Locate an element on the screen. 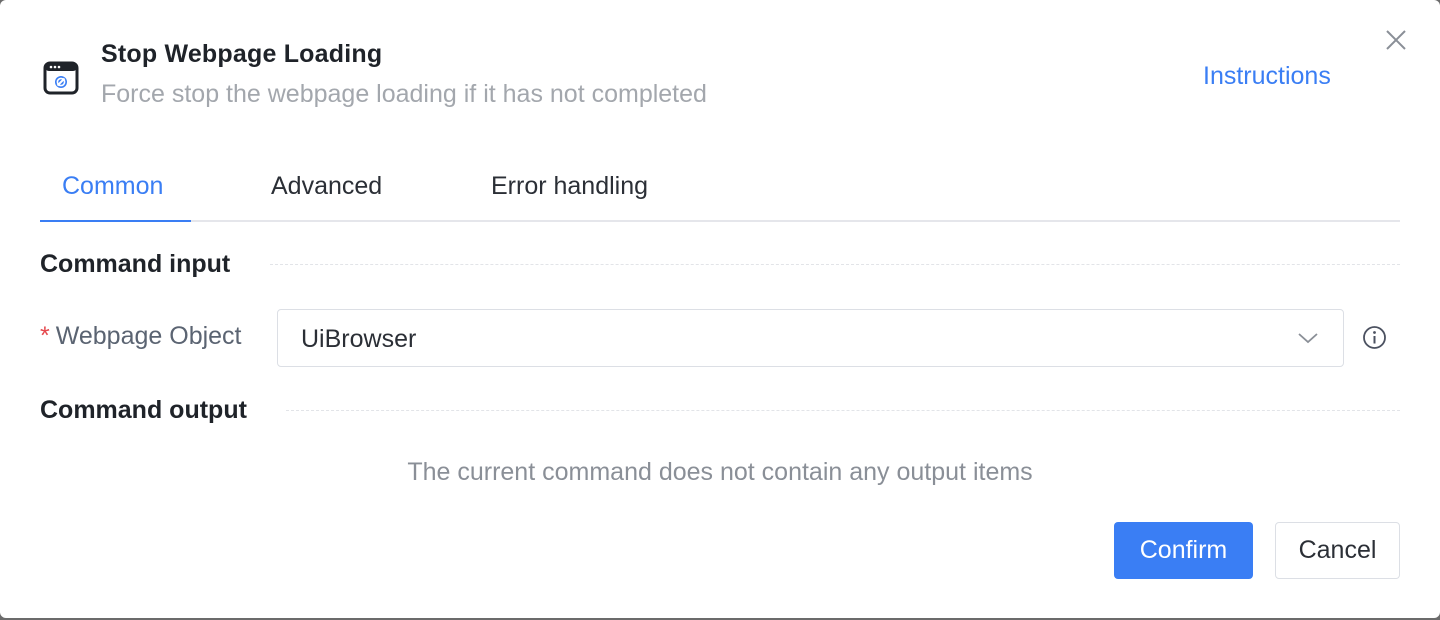 The image size is (1440, 620). command-input-heading: Command input is located at coordinates (135, 264).